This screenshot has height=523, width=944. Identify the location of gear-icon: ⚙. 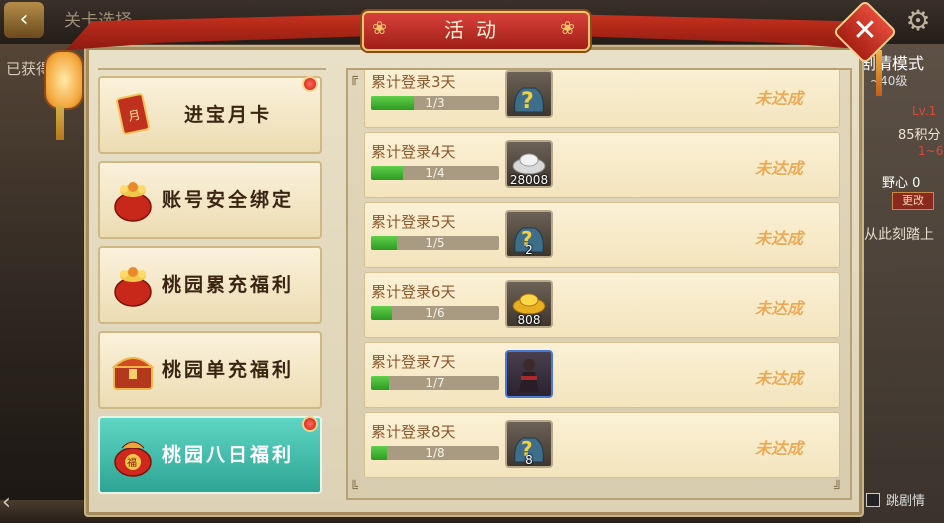
(918, 21).